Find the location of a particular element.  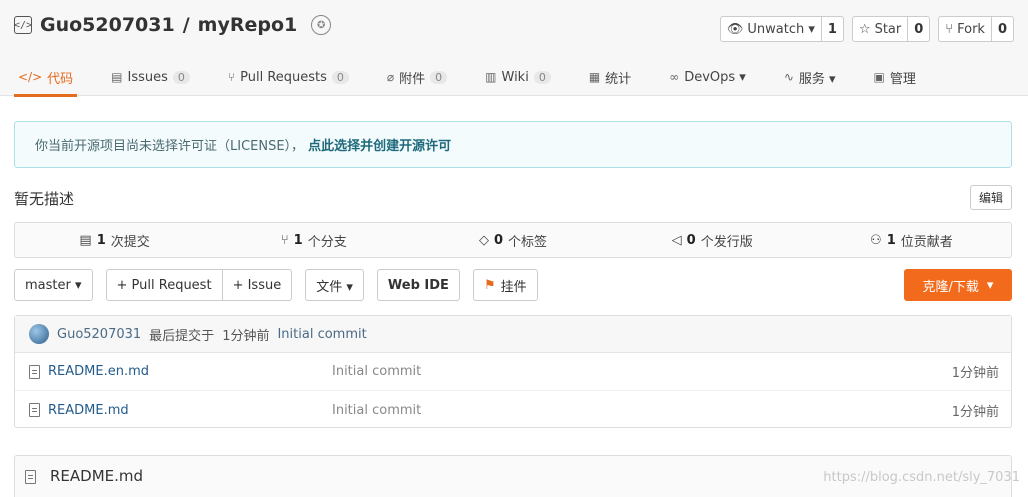

repo-title: </> Guo5207031 / myRepo1 ✪ is located at coordinates (173, 25).